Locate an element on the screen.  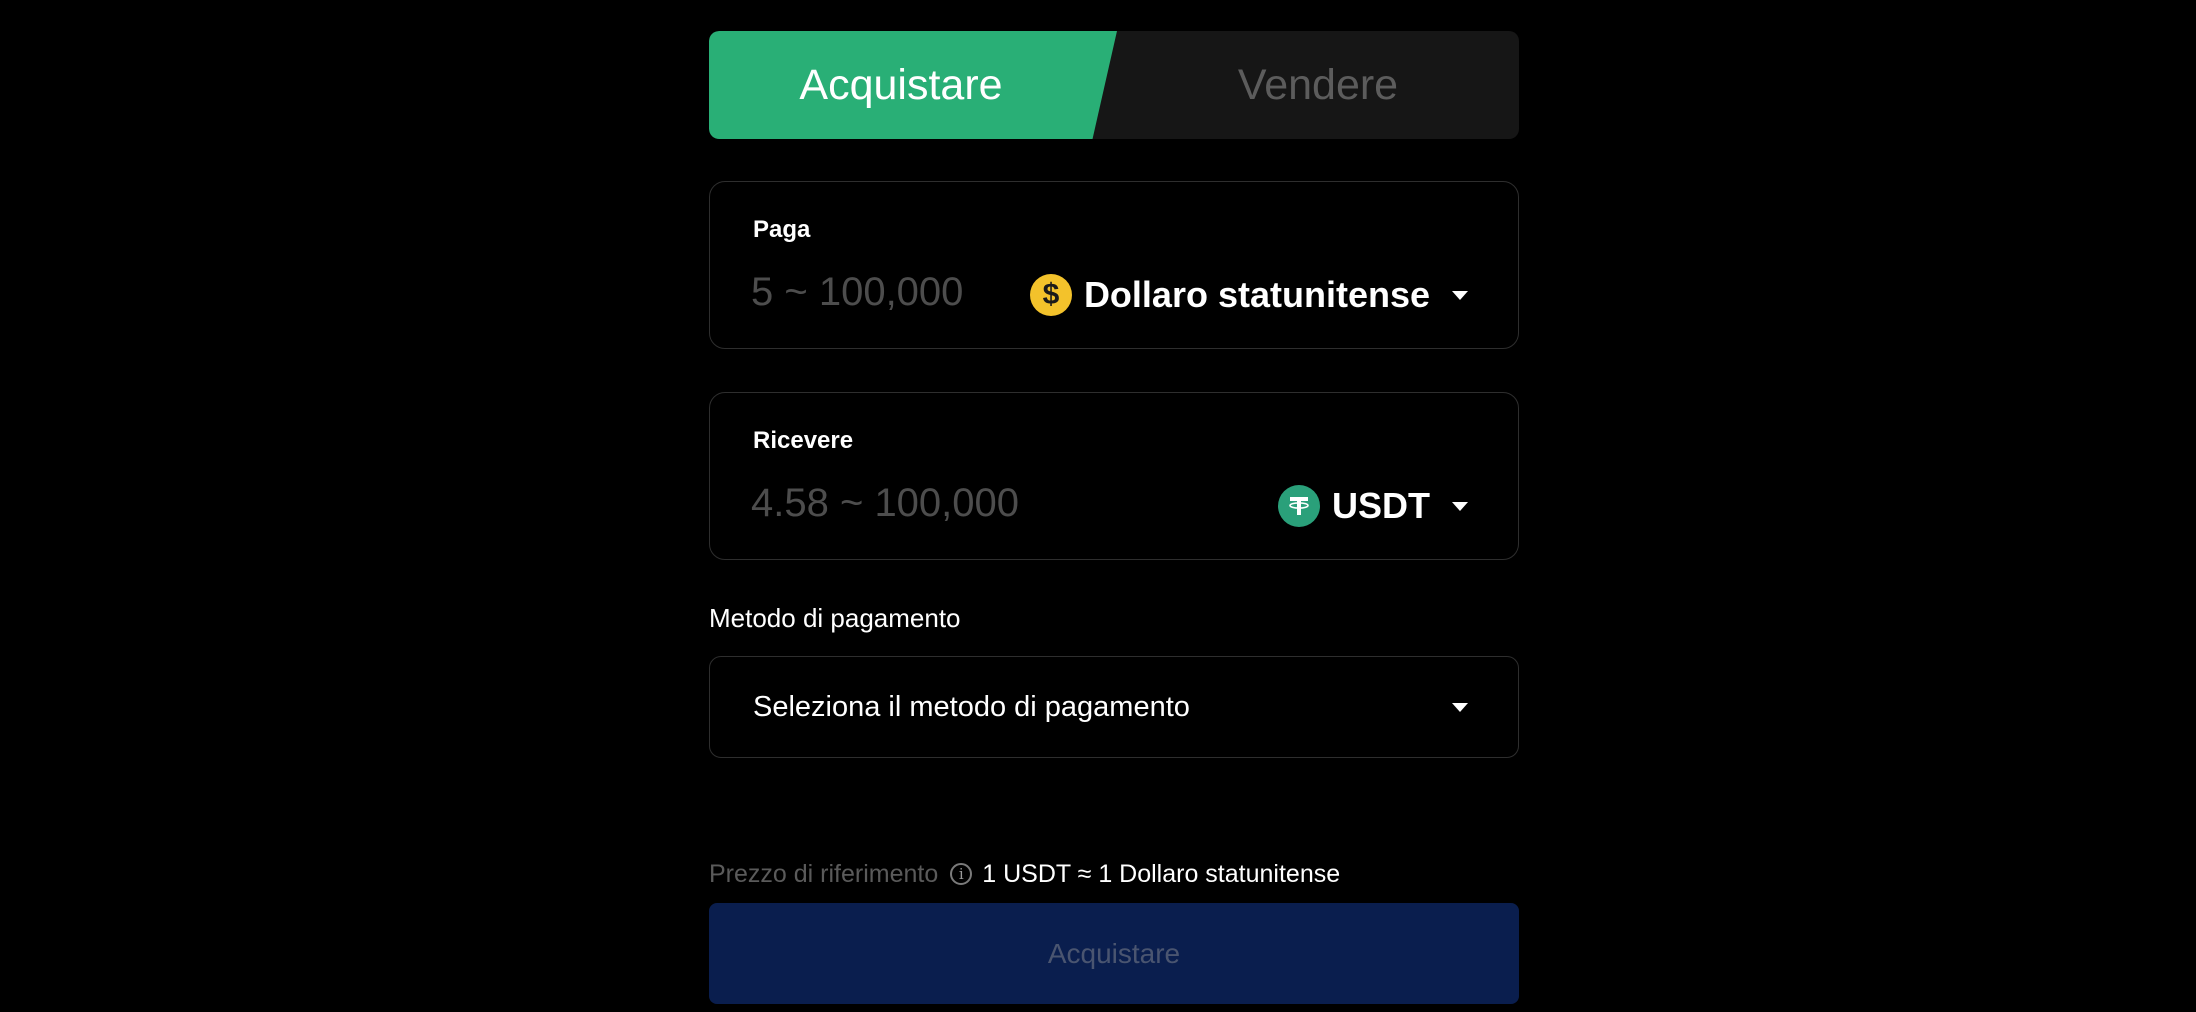
tab-sell: Vendere is located at coordinates (1318, 85).